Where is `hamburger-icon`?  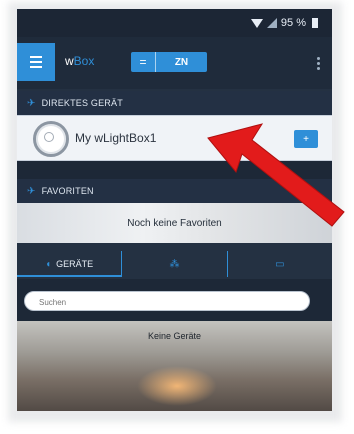
hamburger-icon is located at coordinates (36, 62).